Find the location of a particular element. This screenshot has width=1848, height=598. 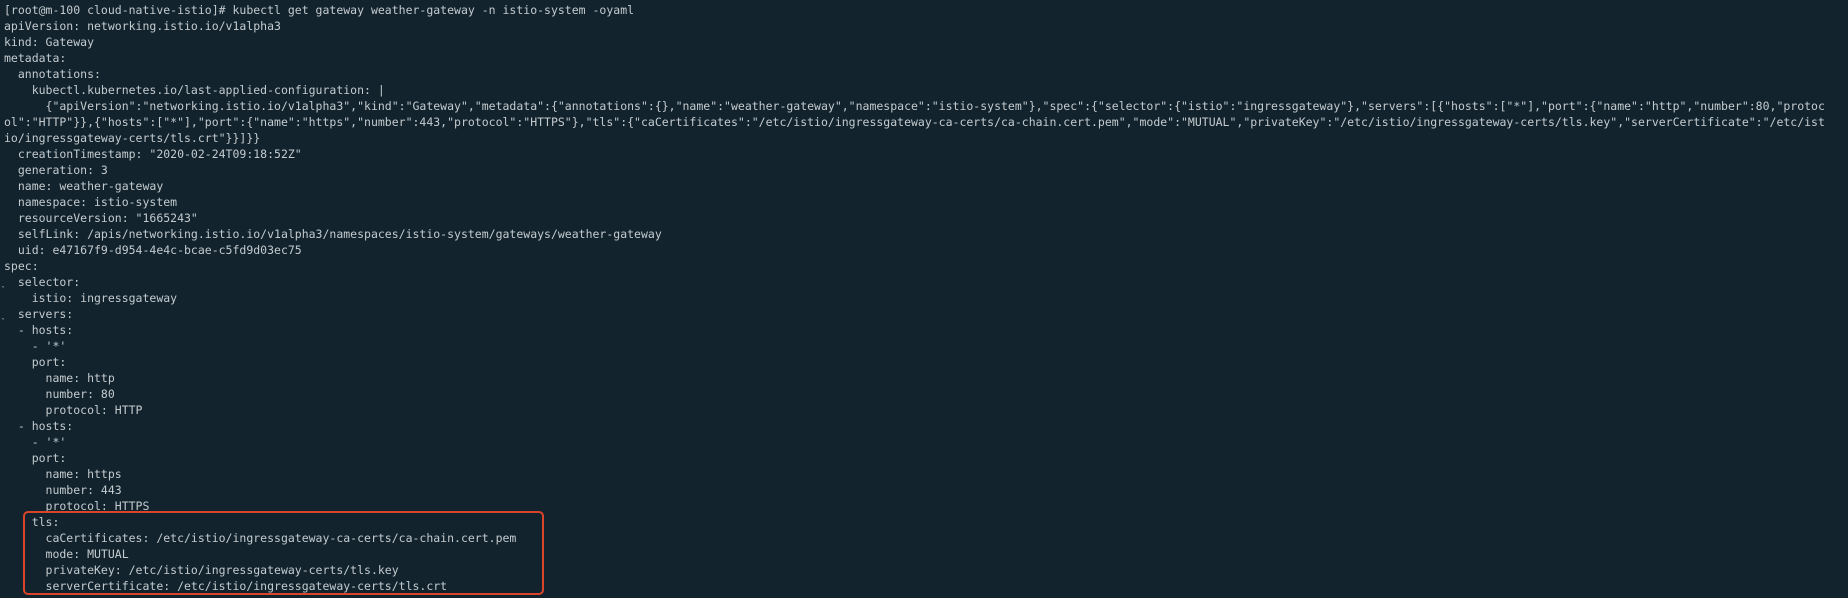

output-line: kind: Gateway is located at coordinates (49, 42).